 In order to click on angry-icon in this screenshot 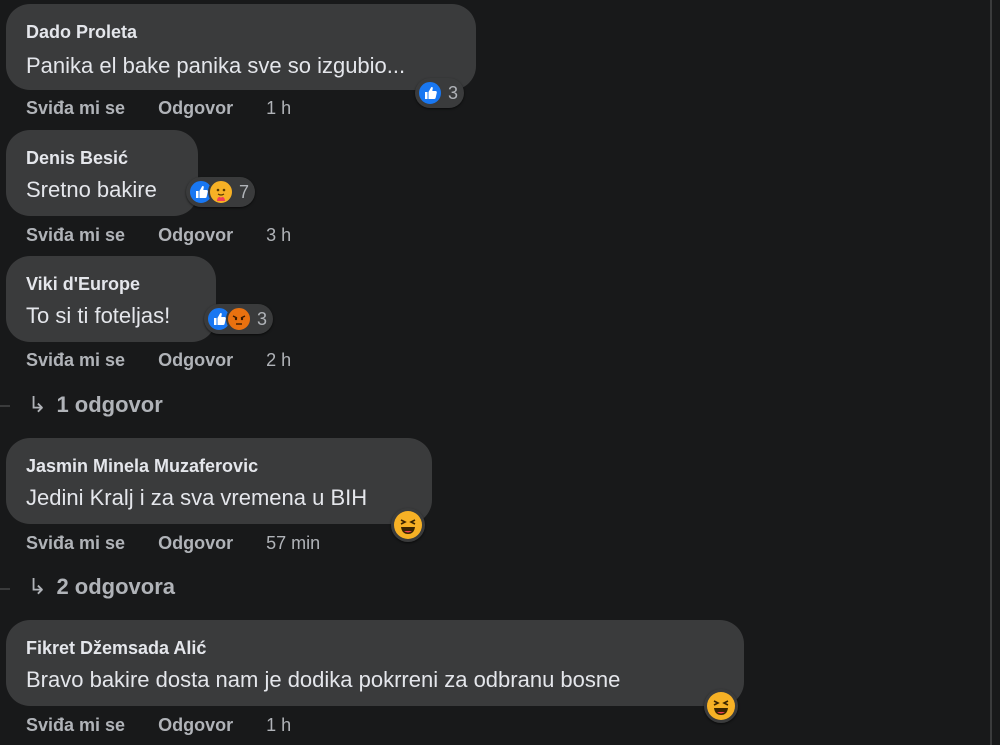, I will do `click(239, 319)`.